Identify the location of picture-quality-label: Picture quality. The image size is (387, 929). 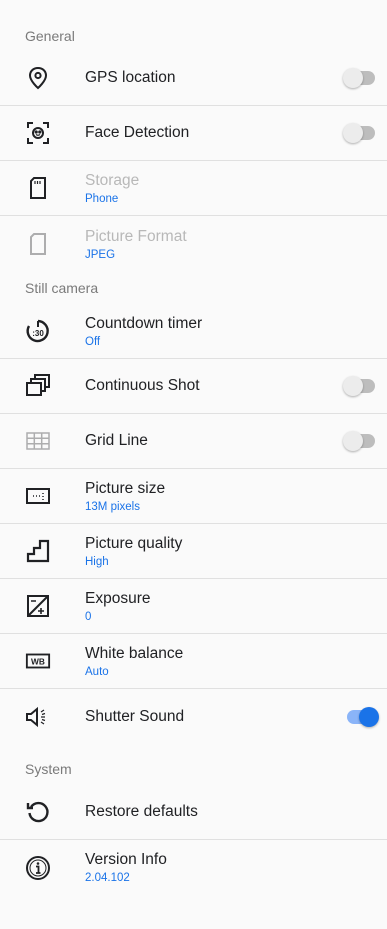
(134, 543).